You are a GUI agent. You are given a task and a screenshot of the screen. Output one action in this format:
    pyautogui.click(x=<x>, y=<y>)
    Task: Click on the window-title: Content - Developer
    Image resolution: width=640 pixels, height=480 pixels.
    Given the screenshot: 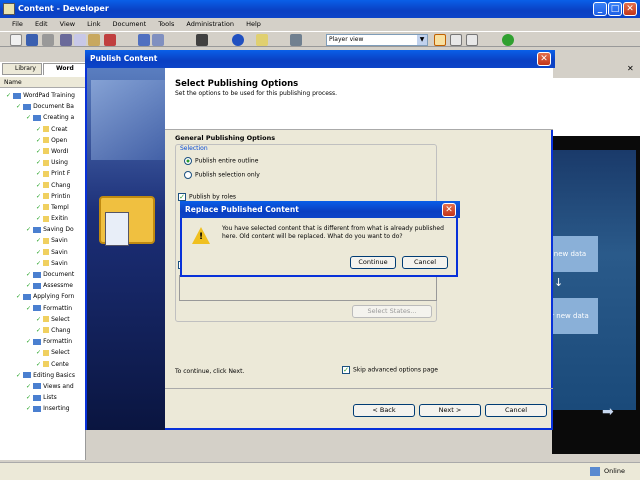 What is the action you would take?
    pyautogui.click(x=63, y=8)
    